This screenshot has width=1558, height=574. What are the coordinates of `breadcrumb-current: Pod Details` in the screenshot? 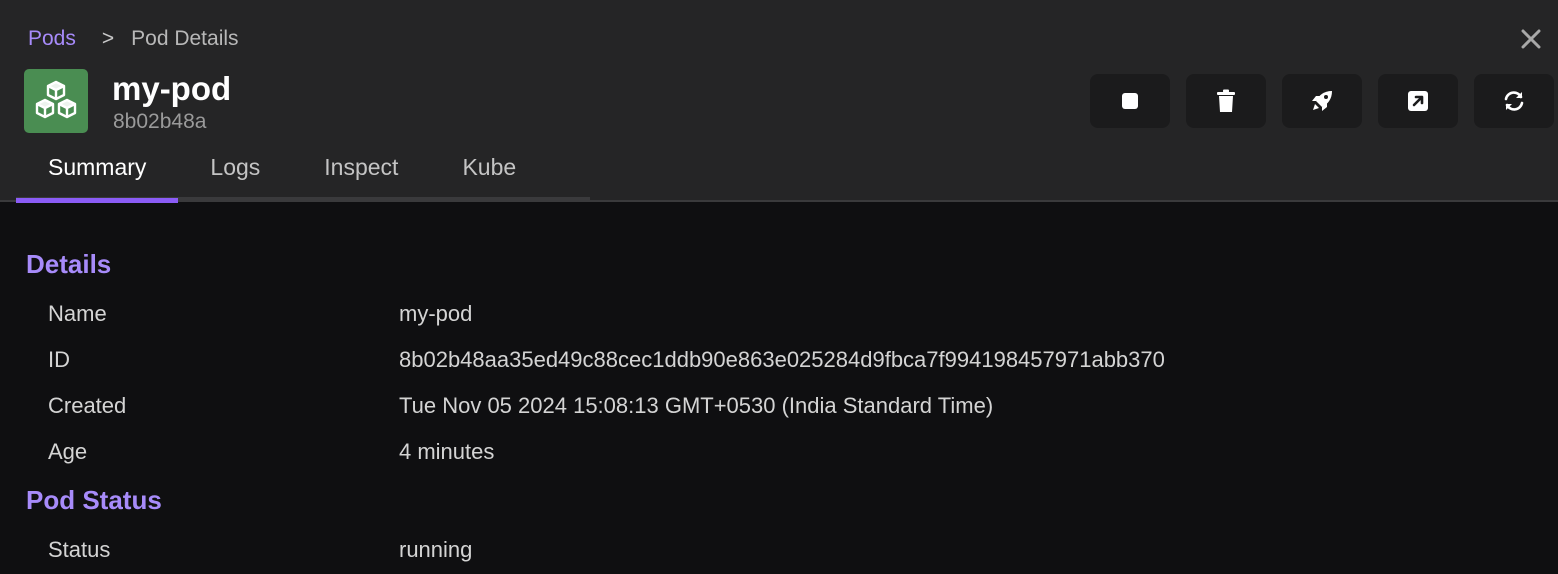 It's located at (185, 38).